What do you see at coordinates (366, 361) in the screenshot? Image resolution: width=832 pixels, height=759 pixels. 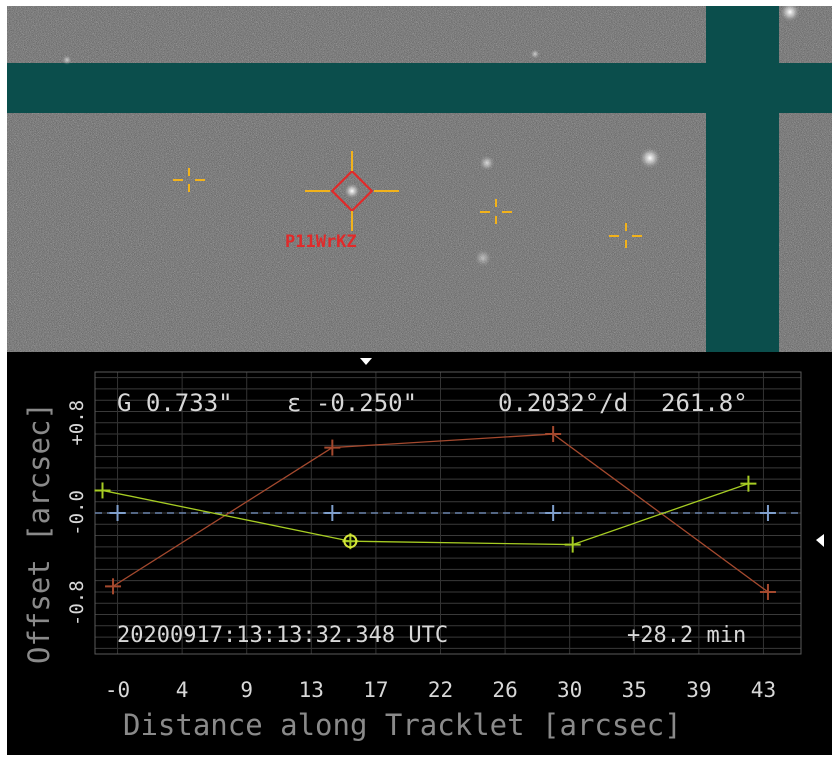 I see `down-triangle-icon` at bounding box center [366, 361].